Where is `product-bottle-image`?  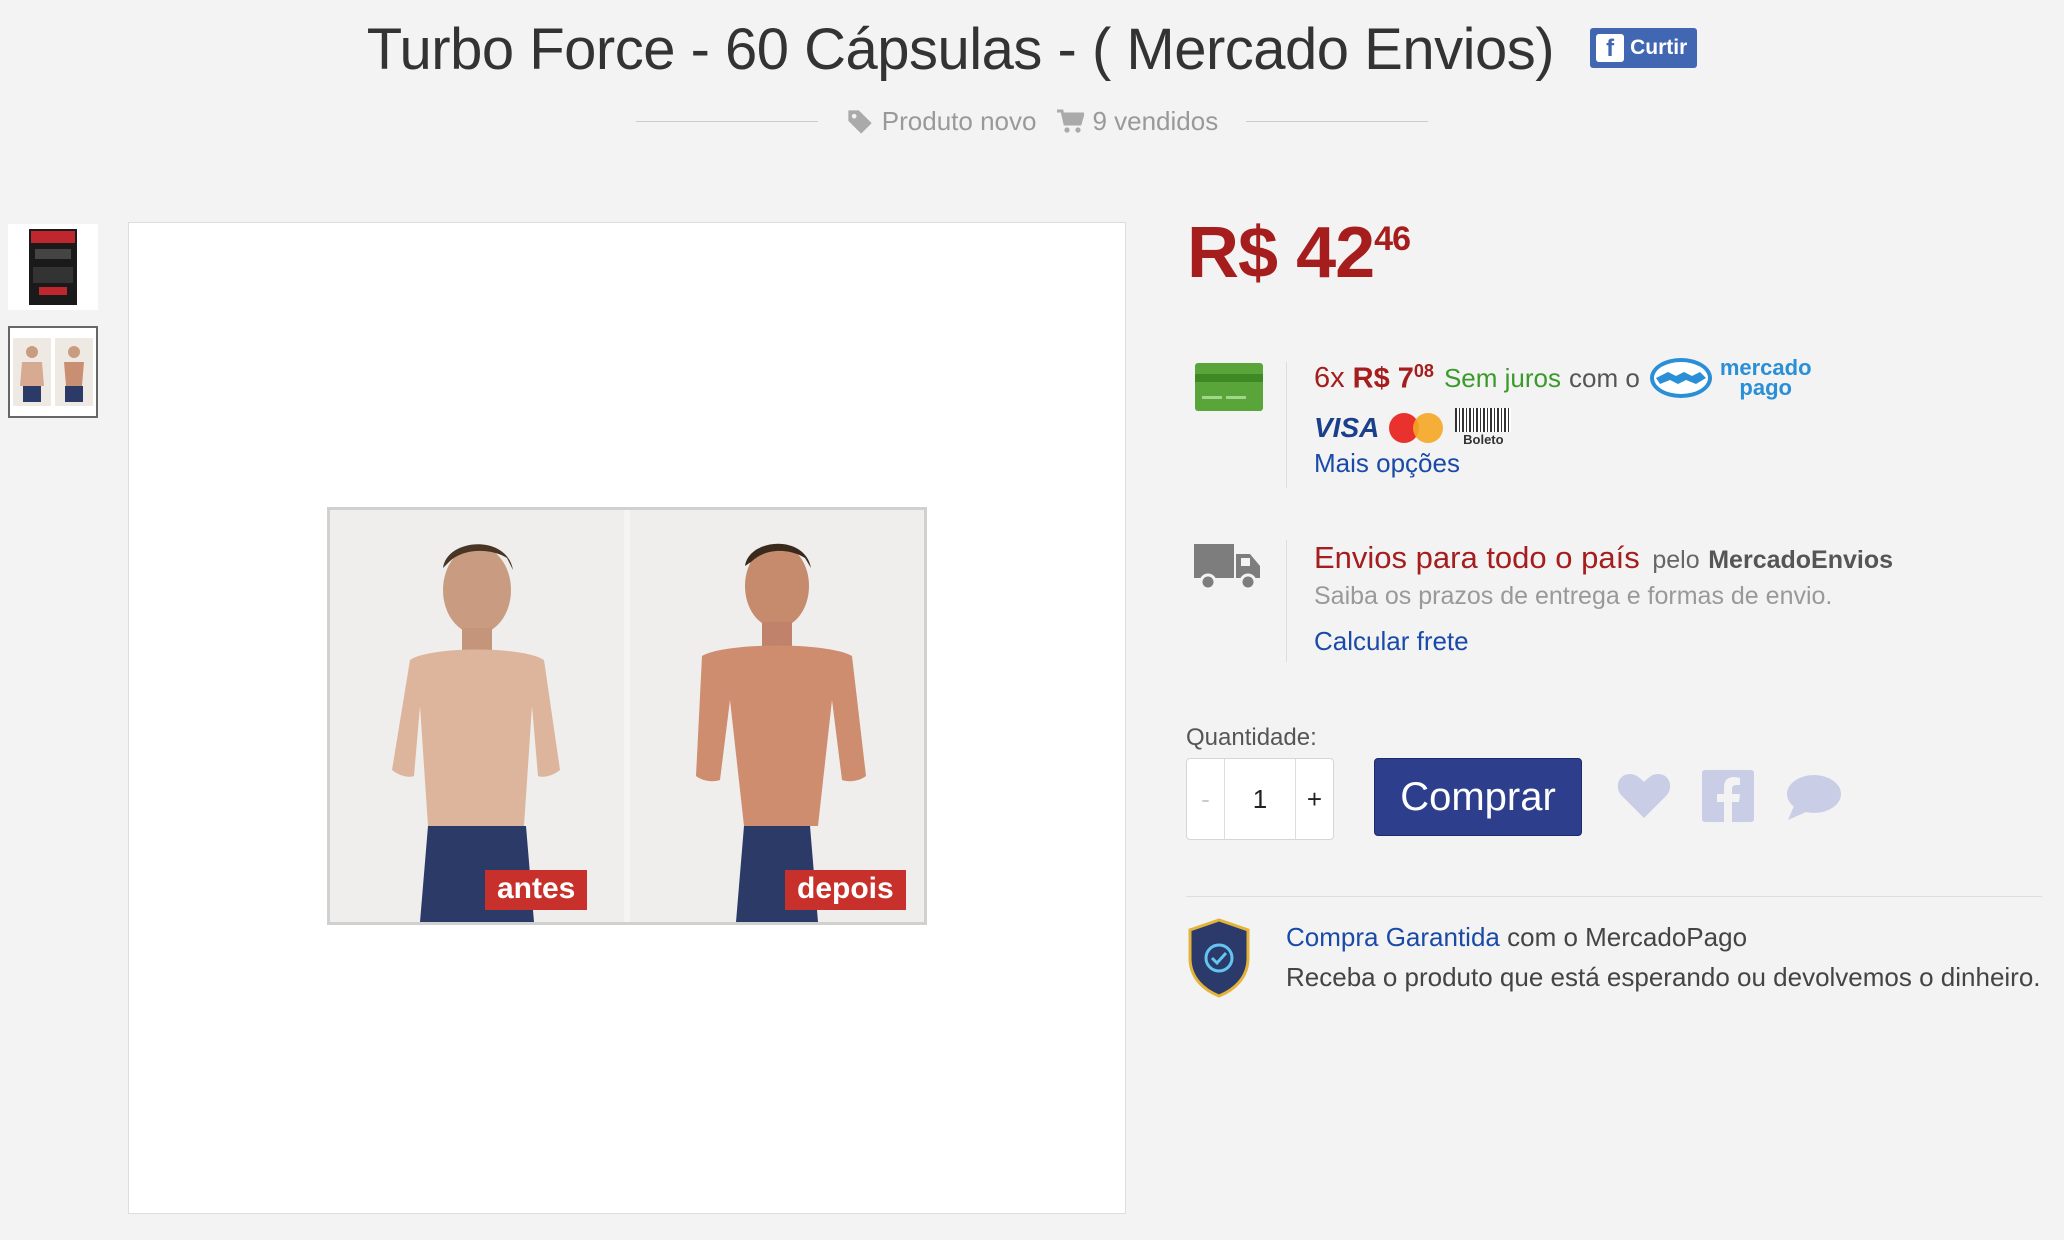 product-bottle-image is located at coordinates (53, 267).